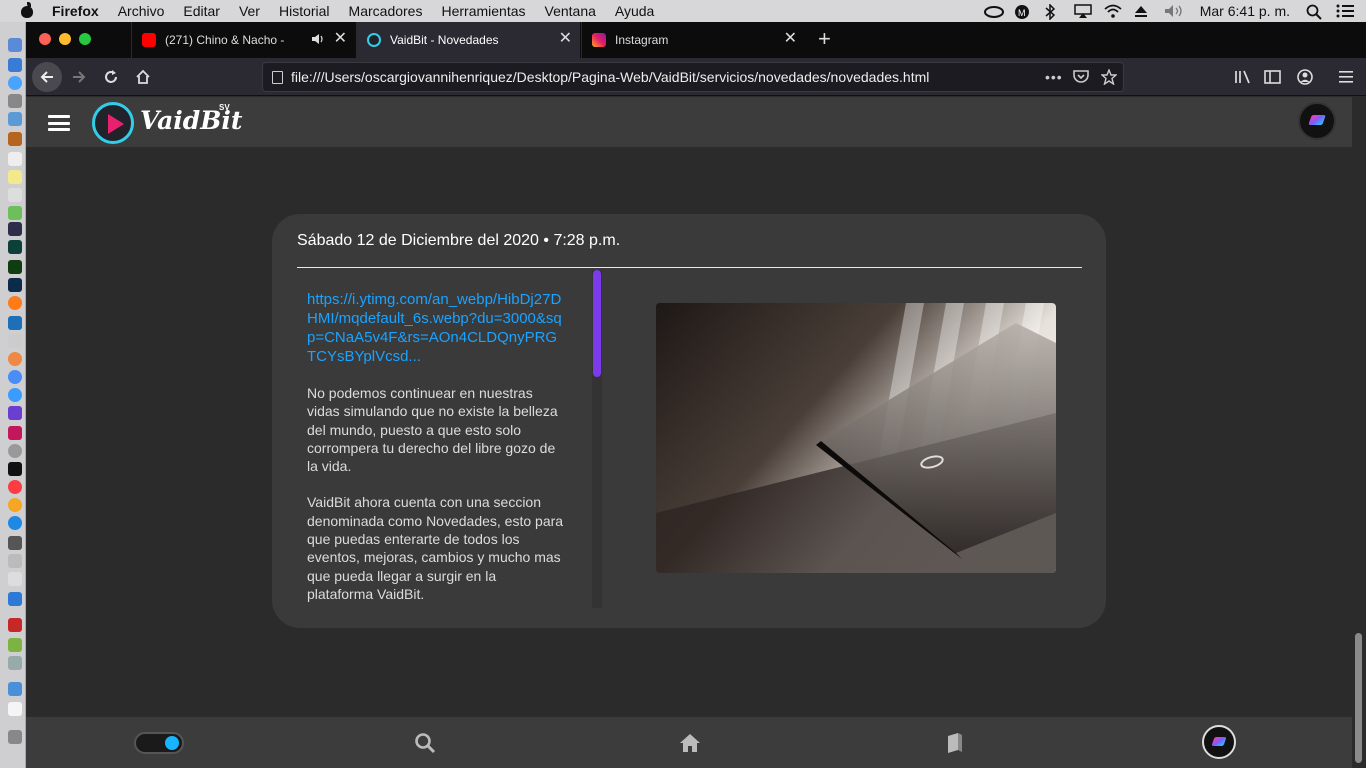 The height and width of the screenshot is (768, 1366). Describe the element at coordinates (15, 505) in the screenshot. I see `books-icon` at that location.